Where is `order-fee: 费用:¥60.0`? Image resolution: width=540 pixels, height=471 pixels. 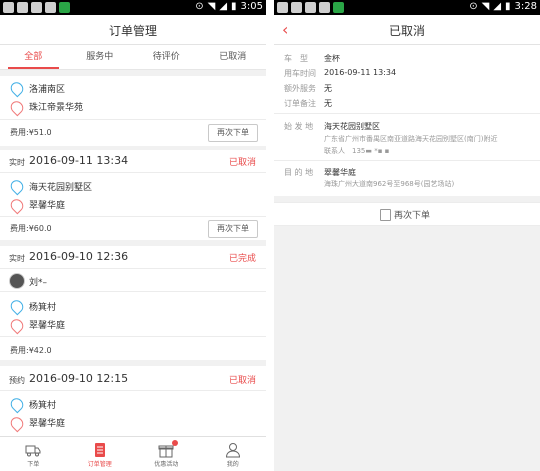
order-fee: 费用:¥60.0 is located at coordinates (31, 228).